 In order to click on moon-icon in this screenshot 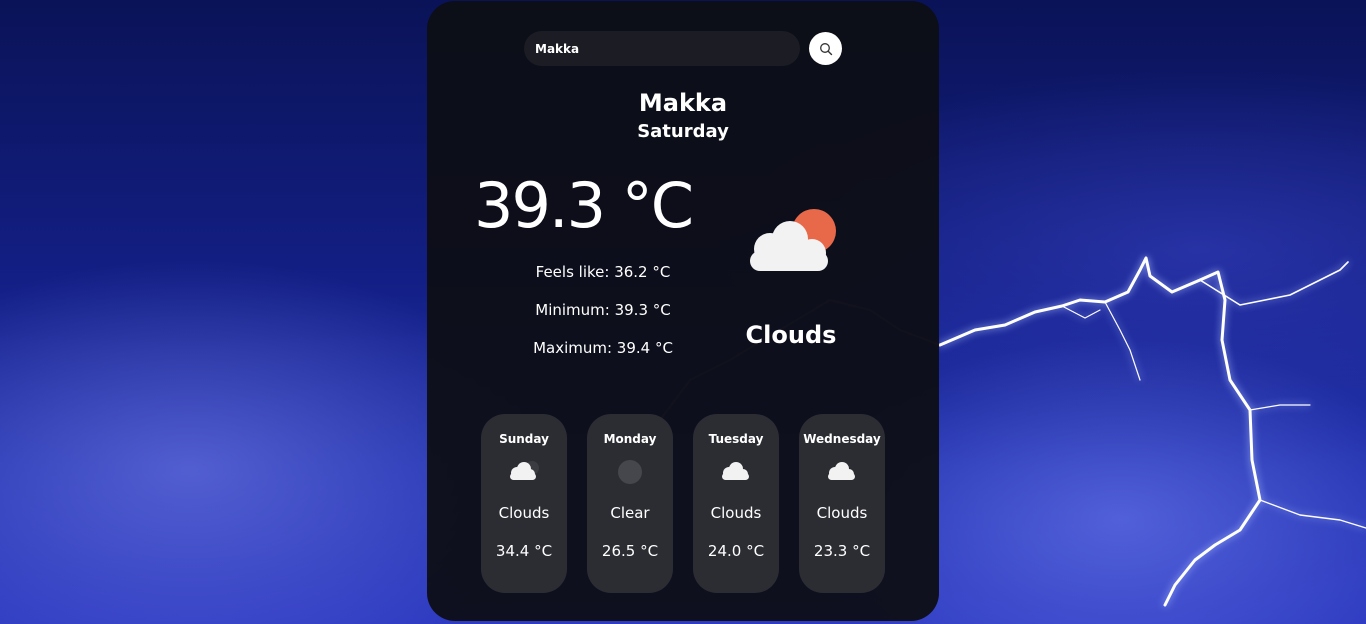, I will do `click(630, 472)`.